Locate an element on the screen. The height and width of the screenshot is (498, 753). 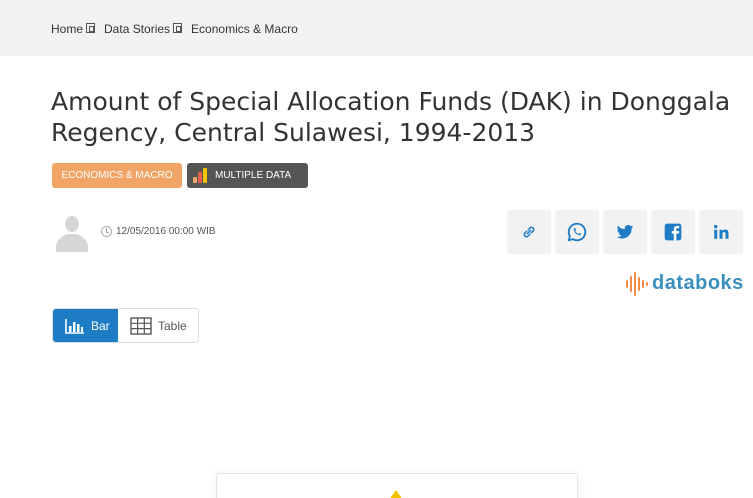
copy-link-button is located at coordinates (529, 232).